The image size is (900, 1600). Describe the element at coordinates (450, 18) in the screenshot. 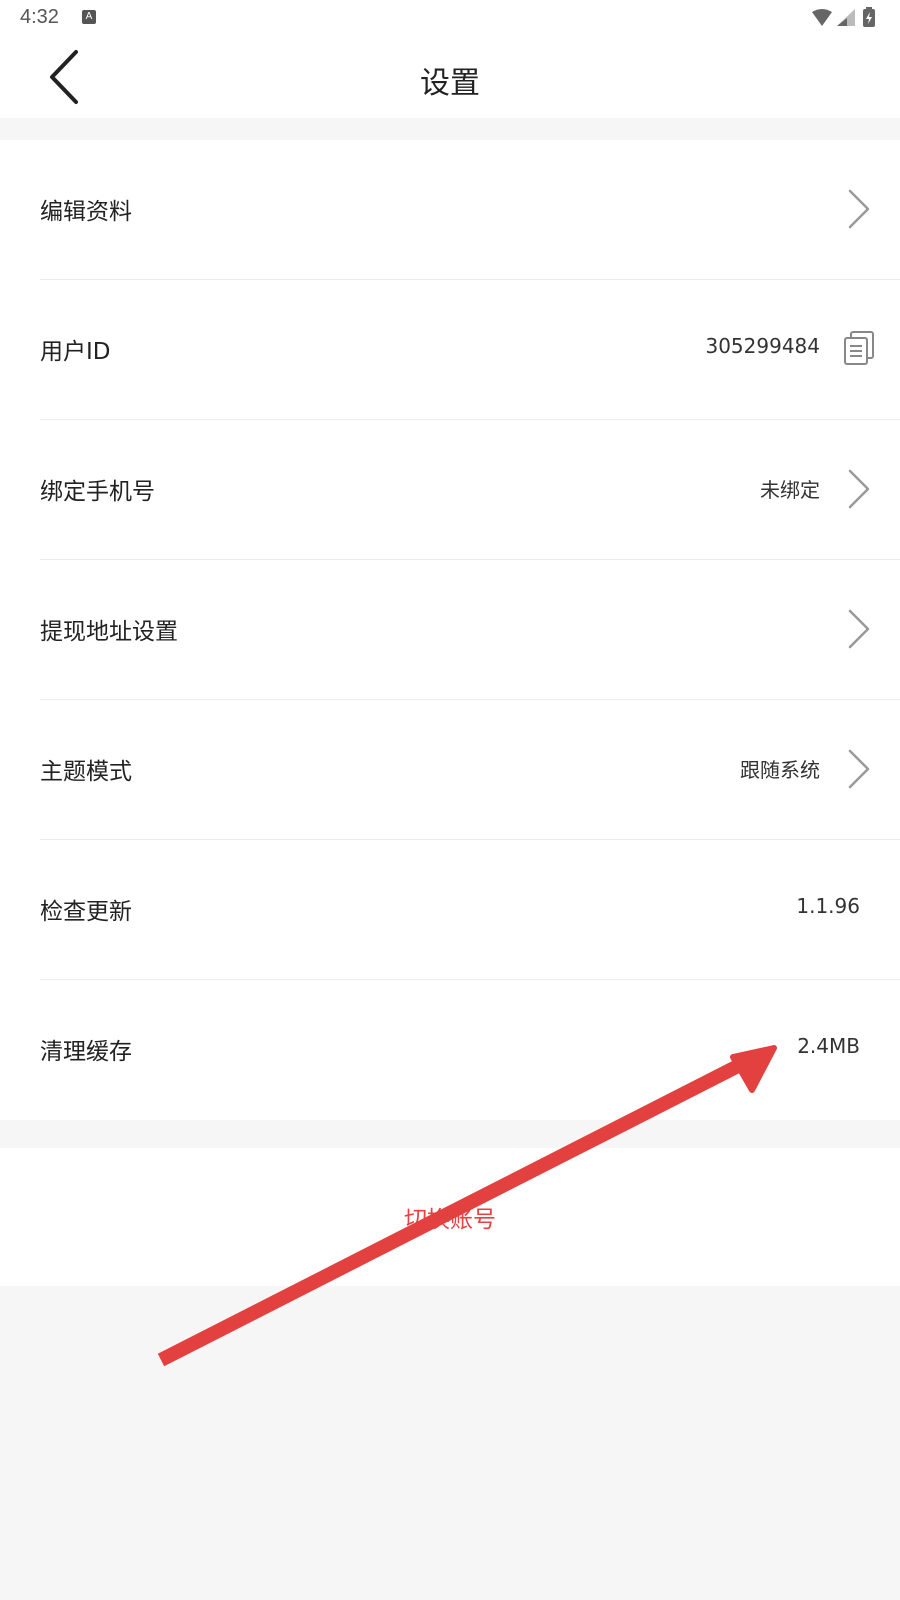

I see `status-bar: 4:32 A` at that location.